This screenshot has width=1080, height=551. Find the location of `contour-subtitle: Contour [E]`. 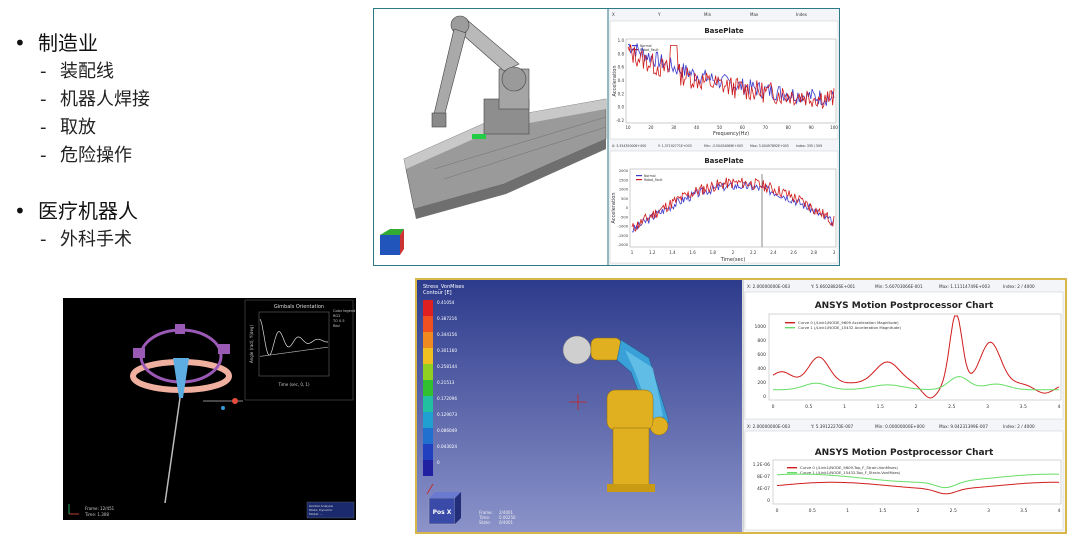

contour-subtitle: Contour [E] is located at coordinates (437, 293).